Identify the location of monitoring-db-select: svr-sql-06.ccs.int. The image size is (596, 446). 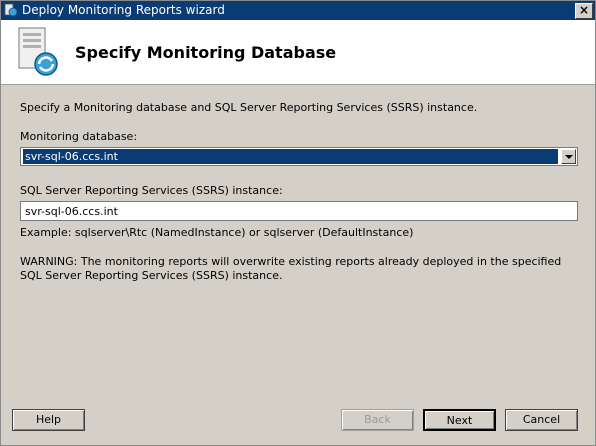
(299, 156).